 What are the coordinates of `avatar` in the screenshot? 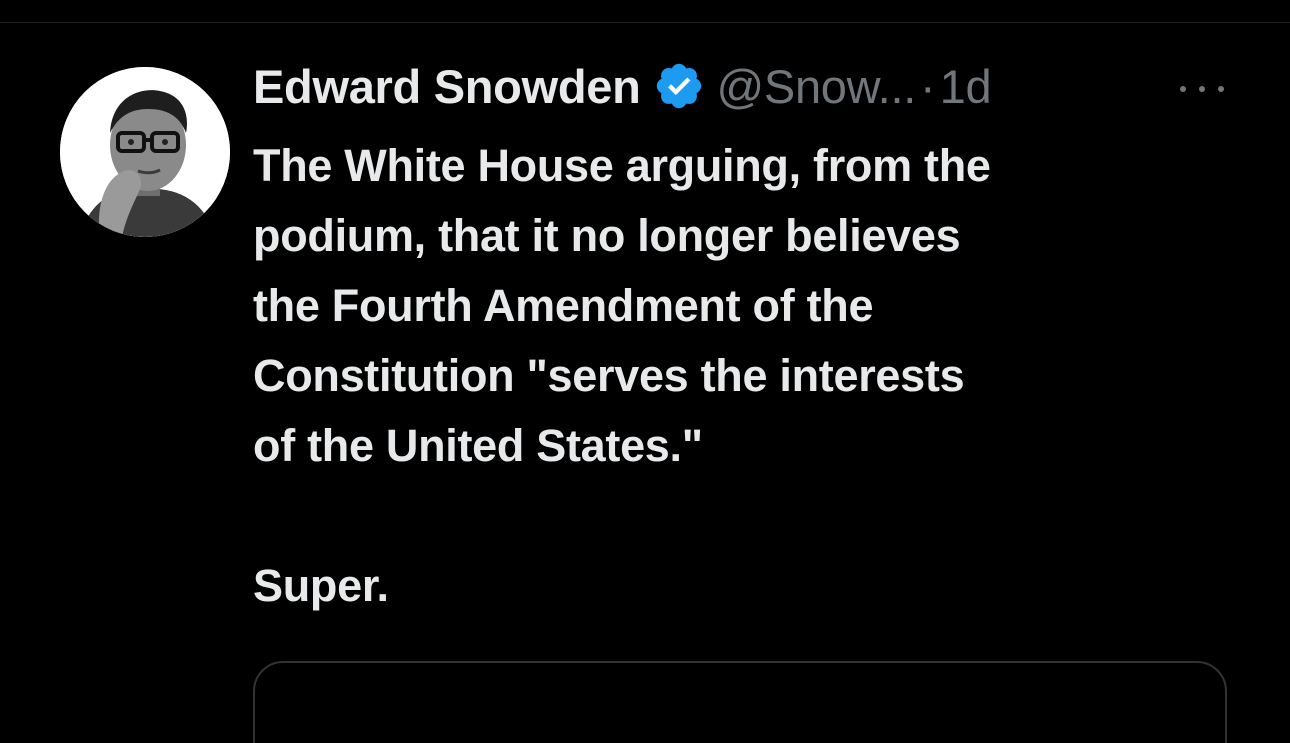 It's located at (145, 152).